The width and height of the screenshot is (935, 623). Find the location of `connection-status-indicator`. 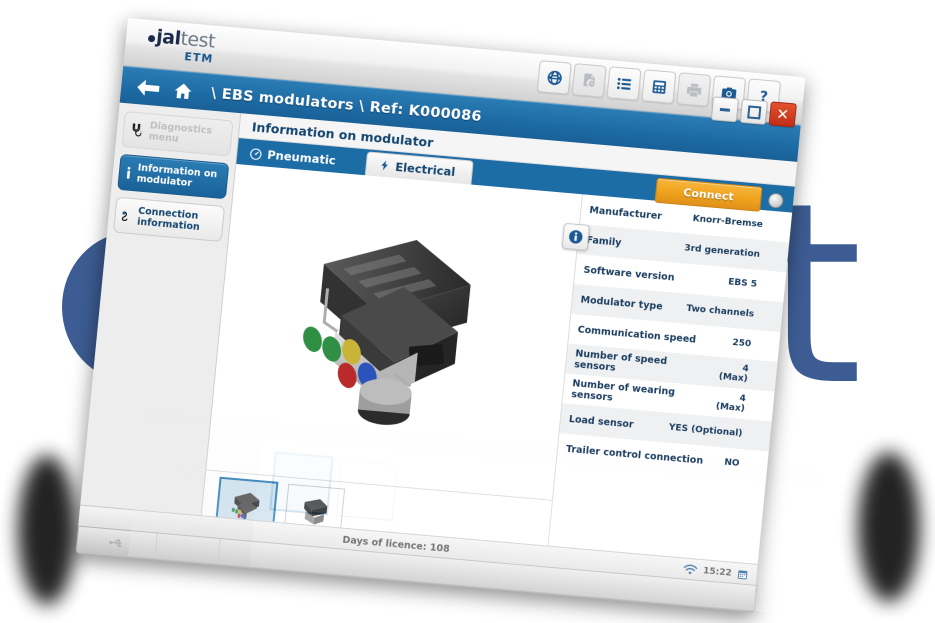

connection-status-indicator is located at coordinates (775, 200).